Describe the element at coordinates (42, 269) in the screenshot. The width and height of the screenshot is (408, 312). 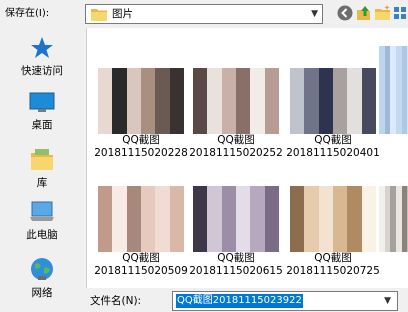
I see `network-icon` at that location.